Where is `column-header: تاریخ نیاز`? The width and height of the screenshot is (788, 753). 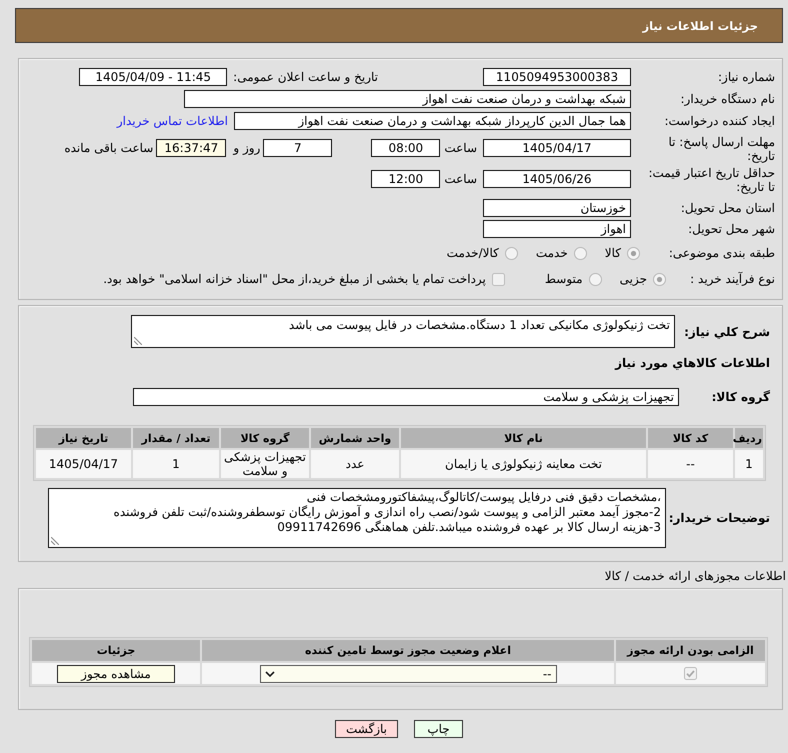 column-header: تاریخ نیاز is located at coordinates (83, 438).